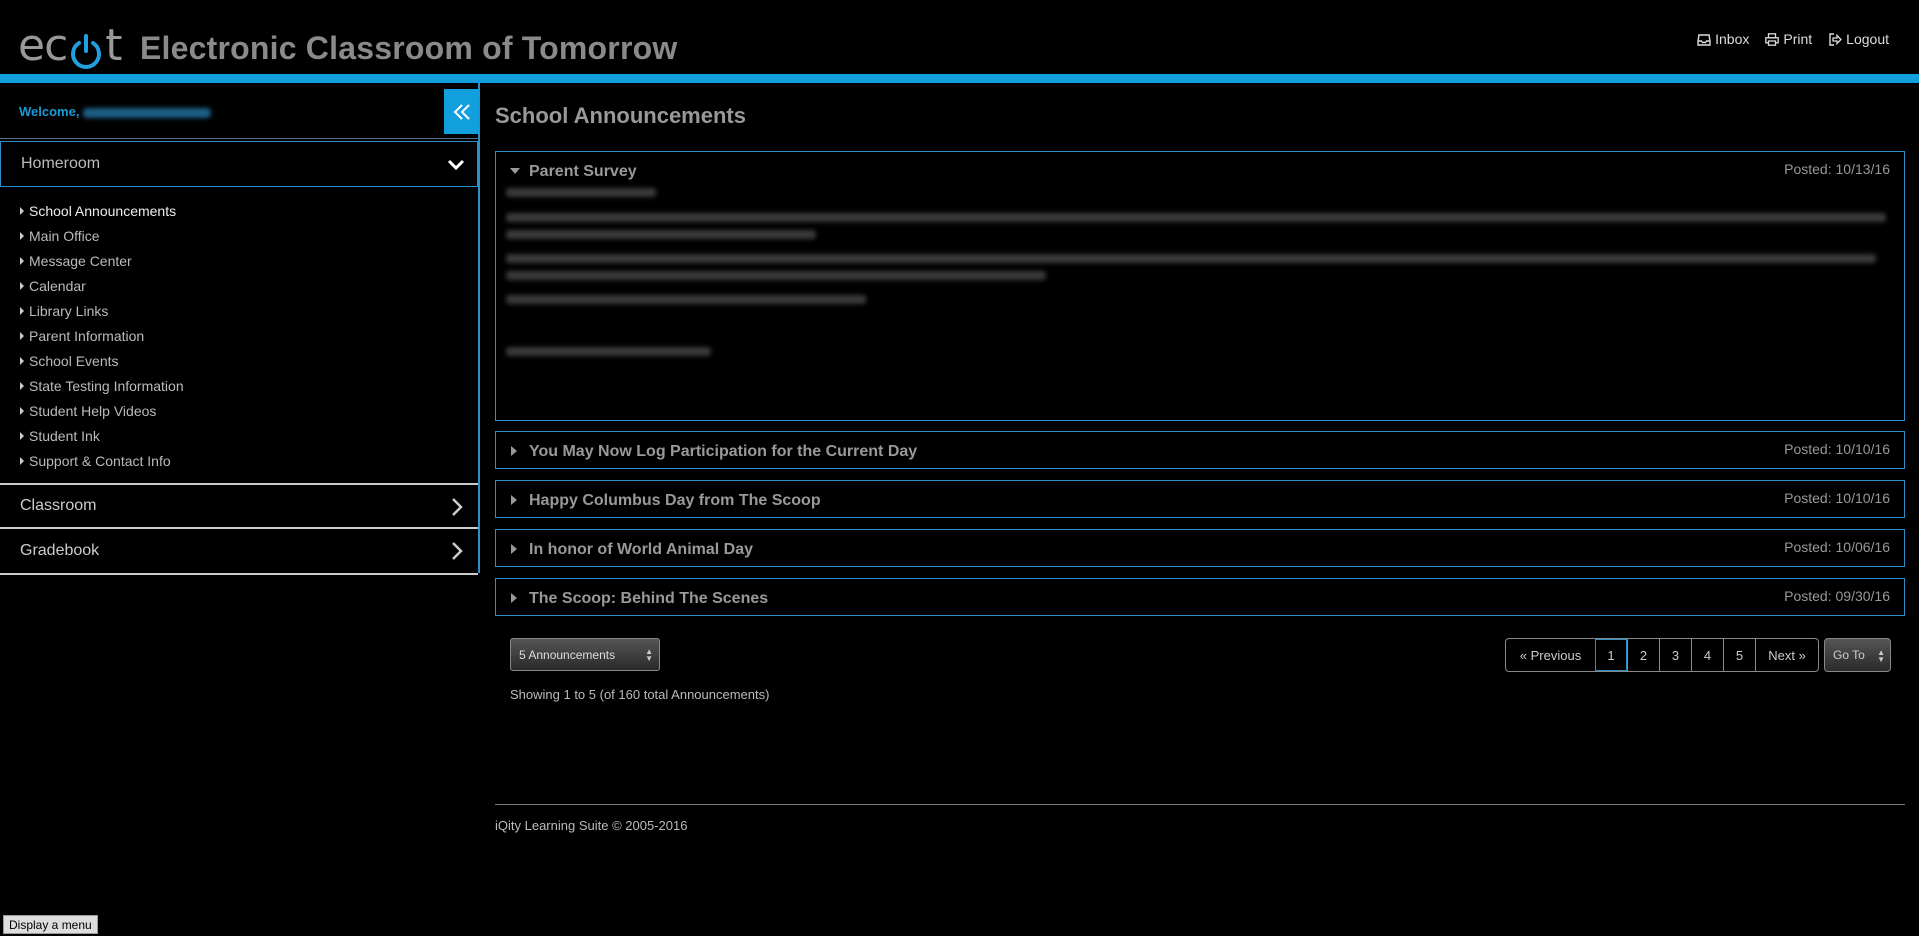 This screenshot has width=1919, height=936. I want to click on announcement-title: In honor of World Animal Day, so click(641, 549).